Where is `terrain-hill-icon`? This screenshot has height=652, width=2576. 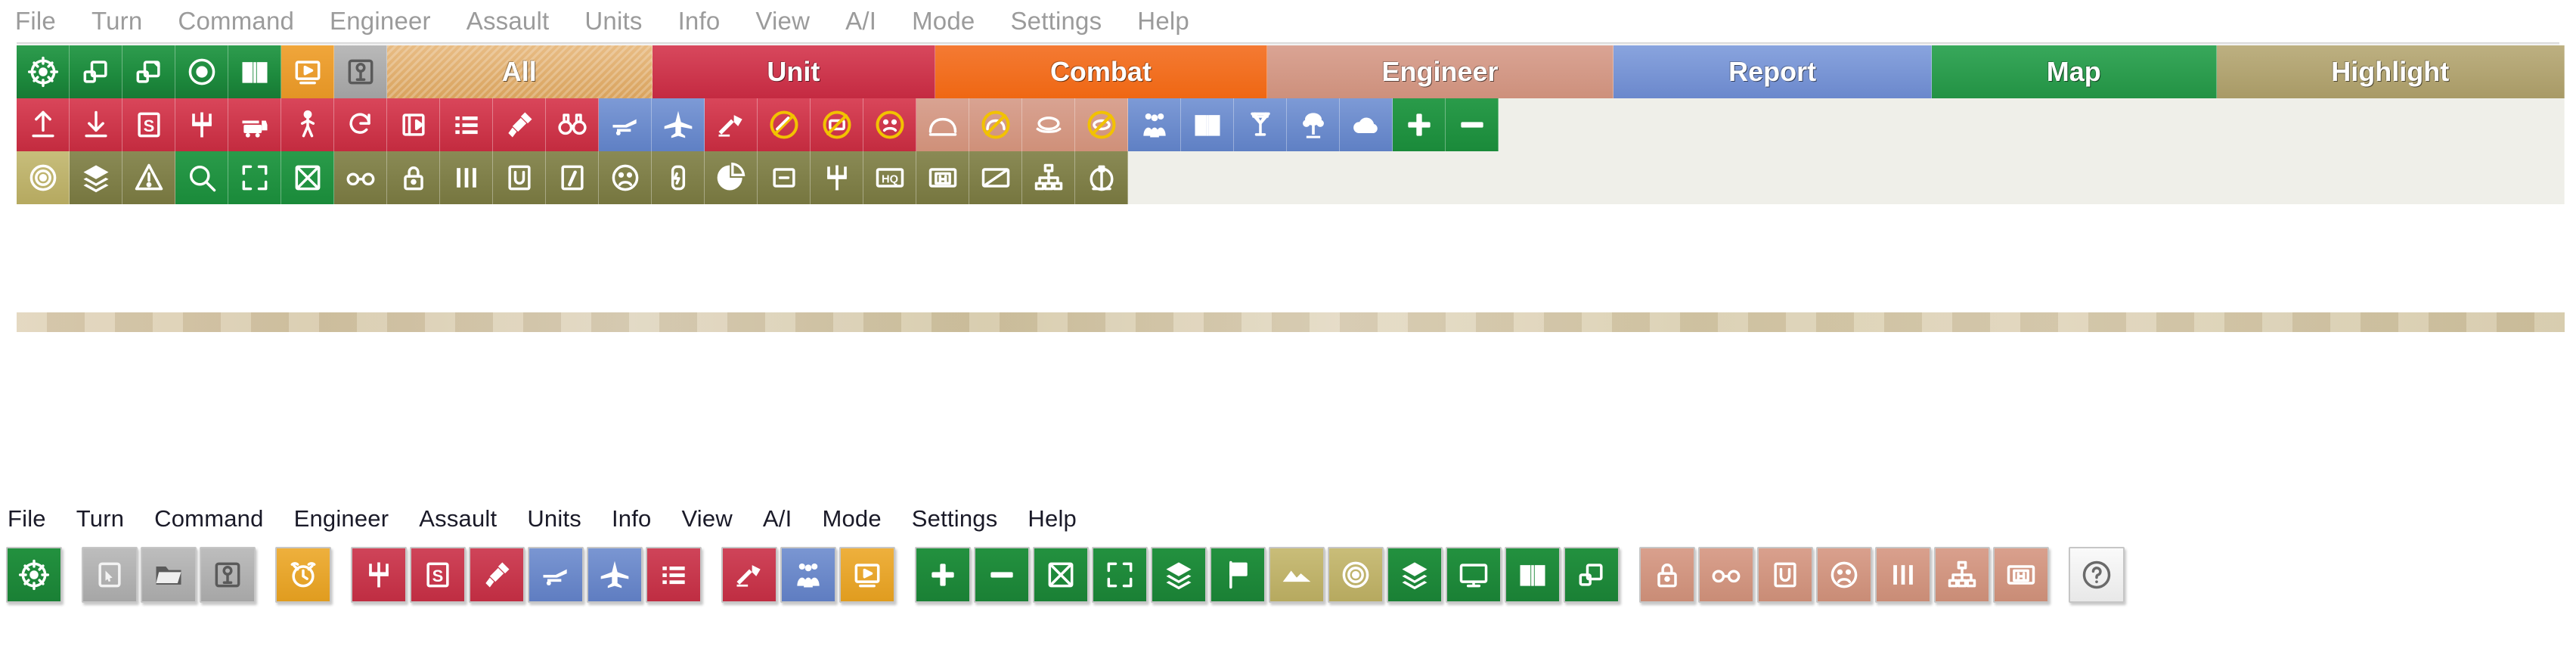 terrain-hill-icon is located at coordinates (1297, 575).